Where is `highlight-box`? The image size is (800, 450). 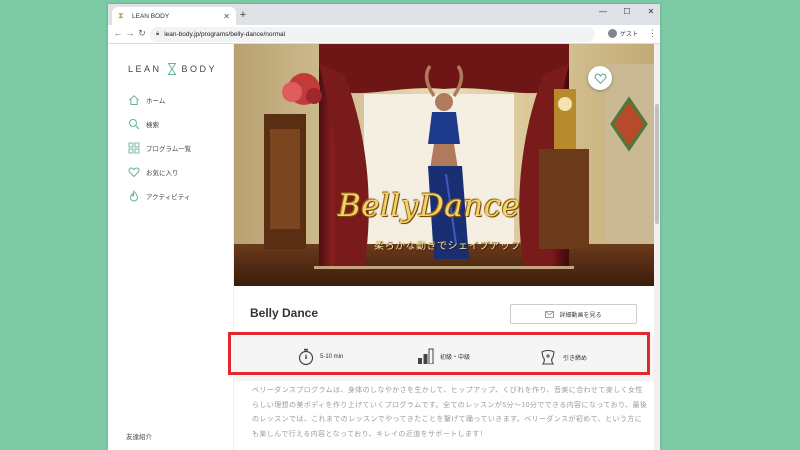
highlight-box is located at coordinates (439, 353).